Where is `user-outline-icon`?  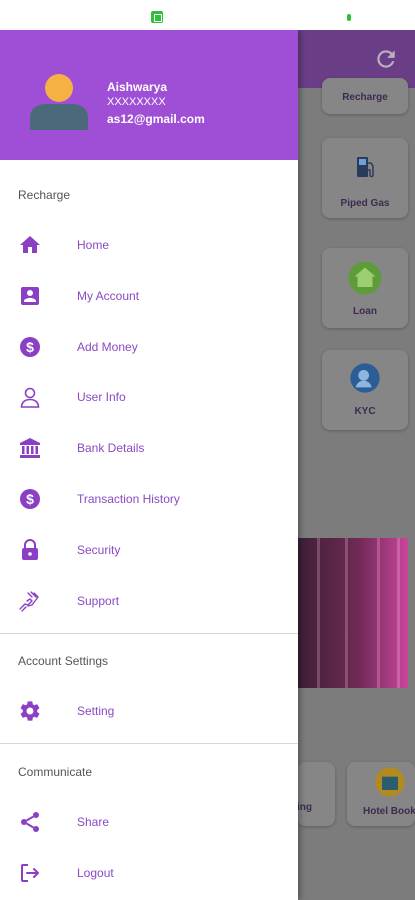
user-outline-icon is located at coordinates (30, 397).